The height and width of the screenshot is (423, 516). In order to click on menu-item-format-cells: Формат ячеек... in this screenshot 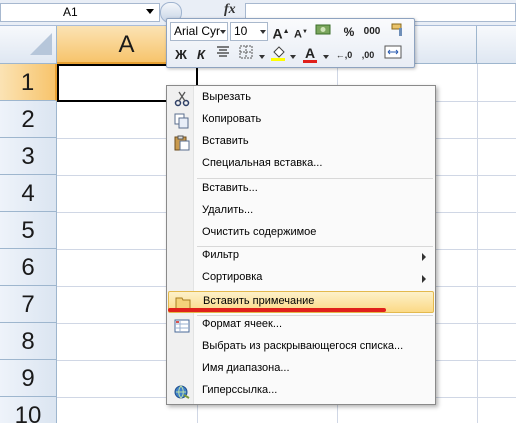, I will do `click(301, 326)`.